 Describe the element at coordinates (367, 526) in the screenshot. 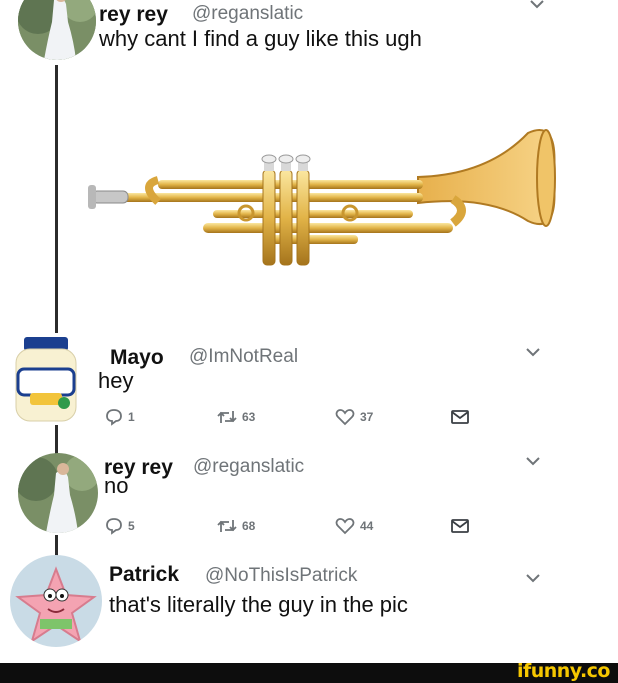

I see `like-count: 44` at that location.